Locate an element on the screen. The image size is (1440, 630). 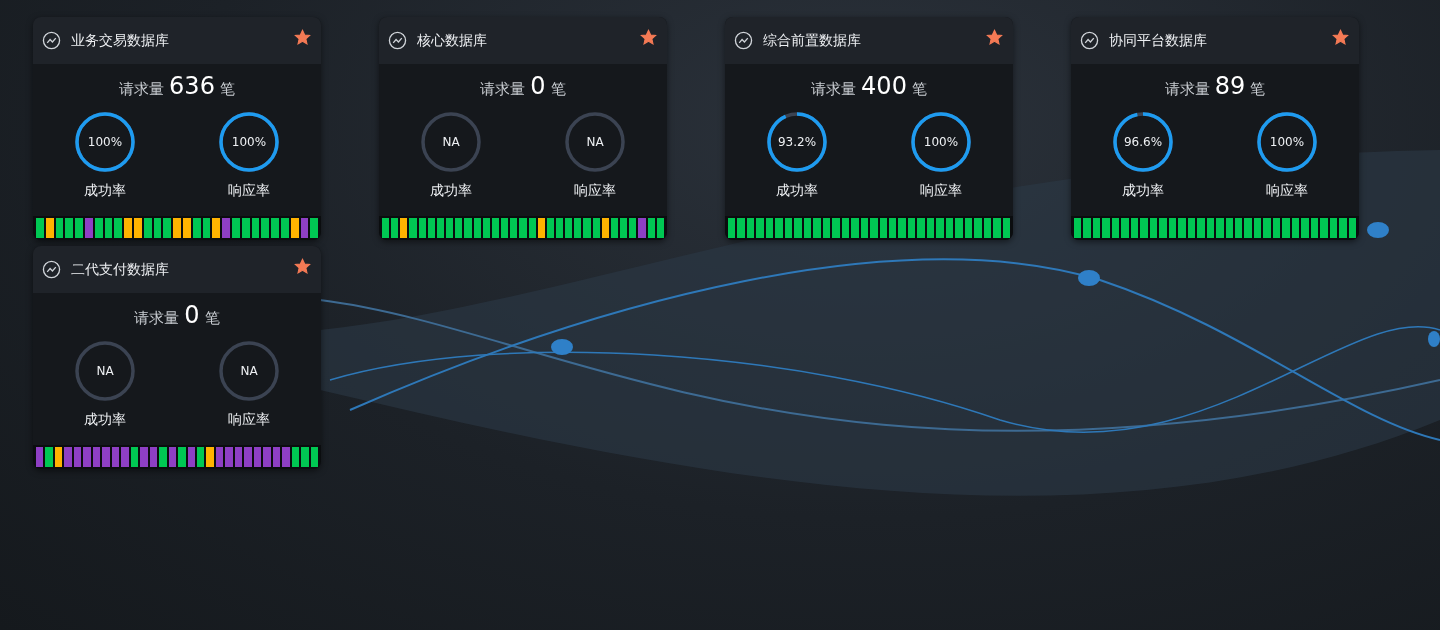
card-title: 业务交易数据库 is located at coordinates (120, 40).